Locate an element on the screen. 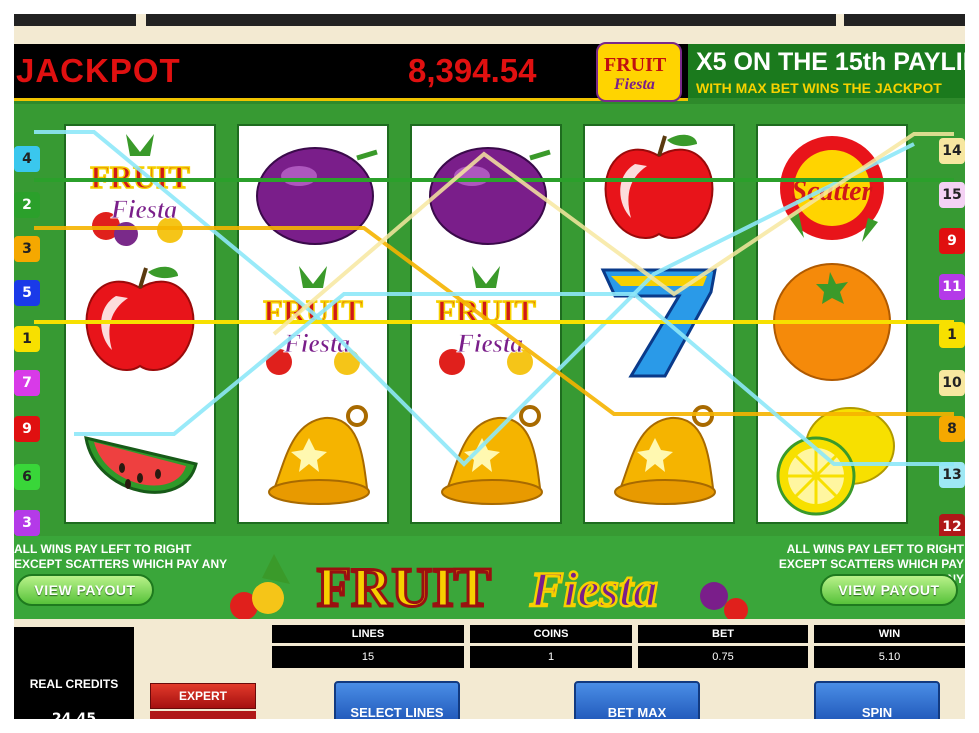  reel-2: FRUIT Fiesta is located at coordinates (313, 324).